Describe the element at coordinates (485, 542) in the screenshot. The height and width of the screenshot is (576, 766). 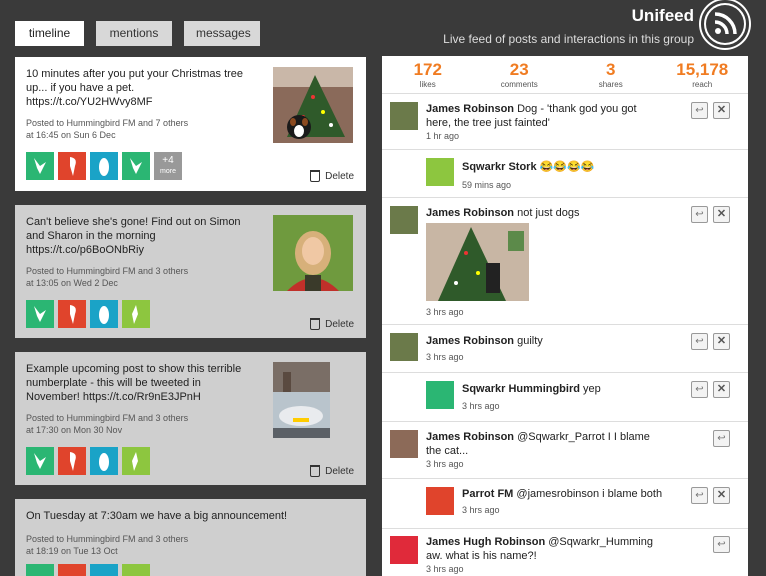
I see `author-name: James Hugh Robinson` at that location.